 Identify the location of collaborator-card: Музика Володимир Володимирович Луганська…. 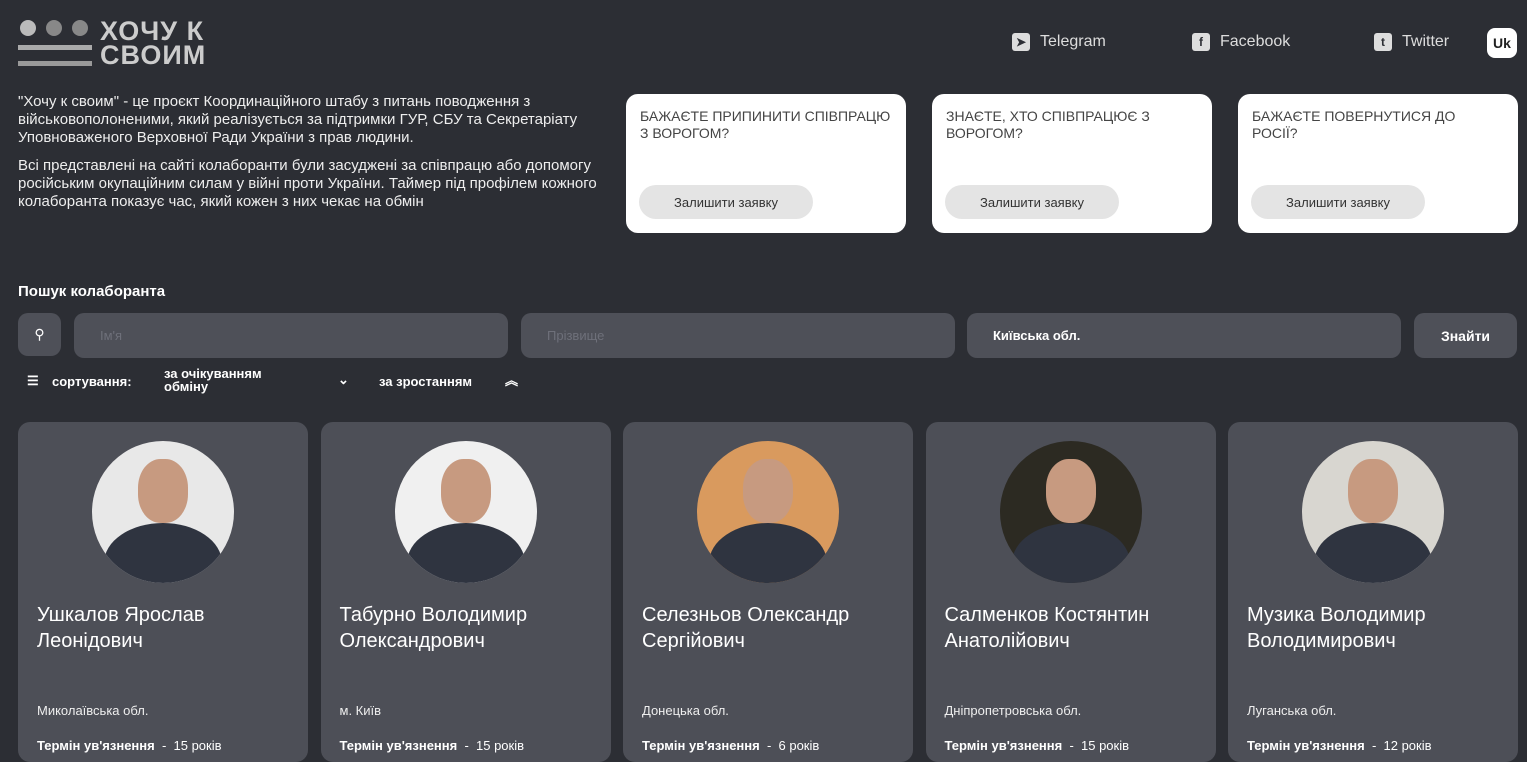
(1373, 592).